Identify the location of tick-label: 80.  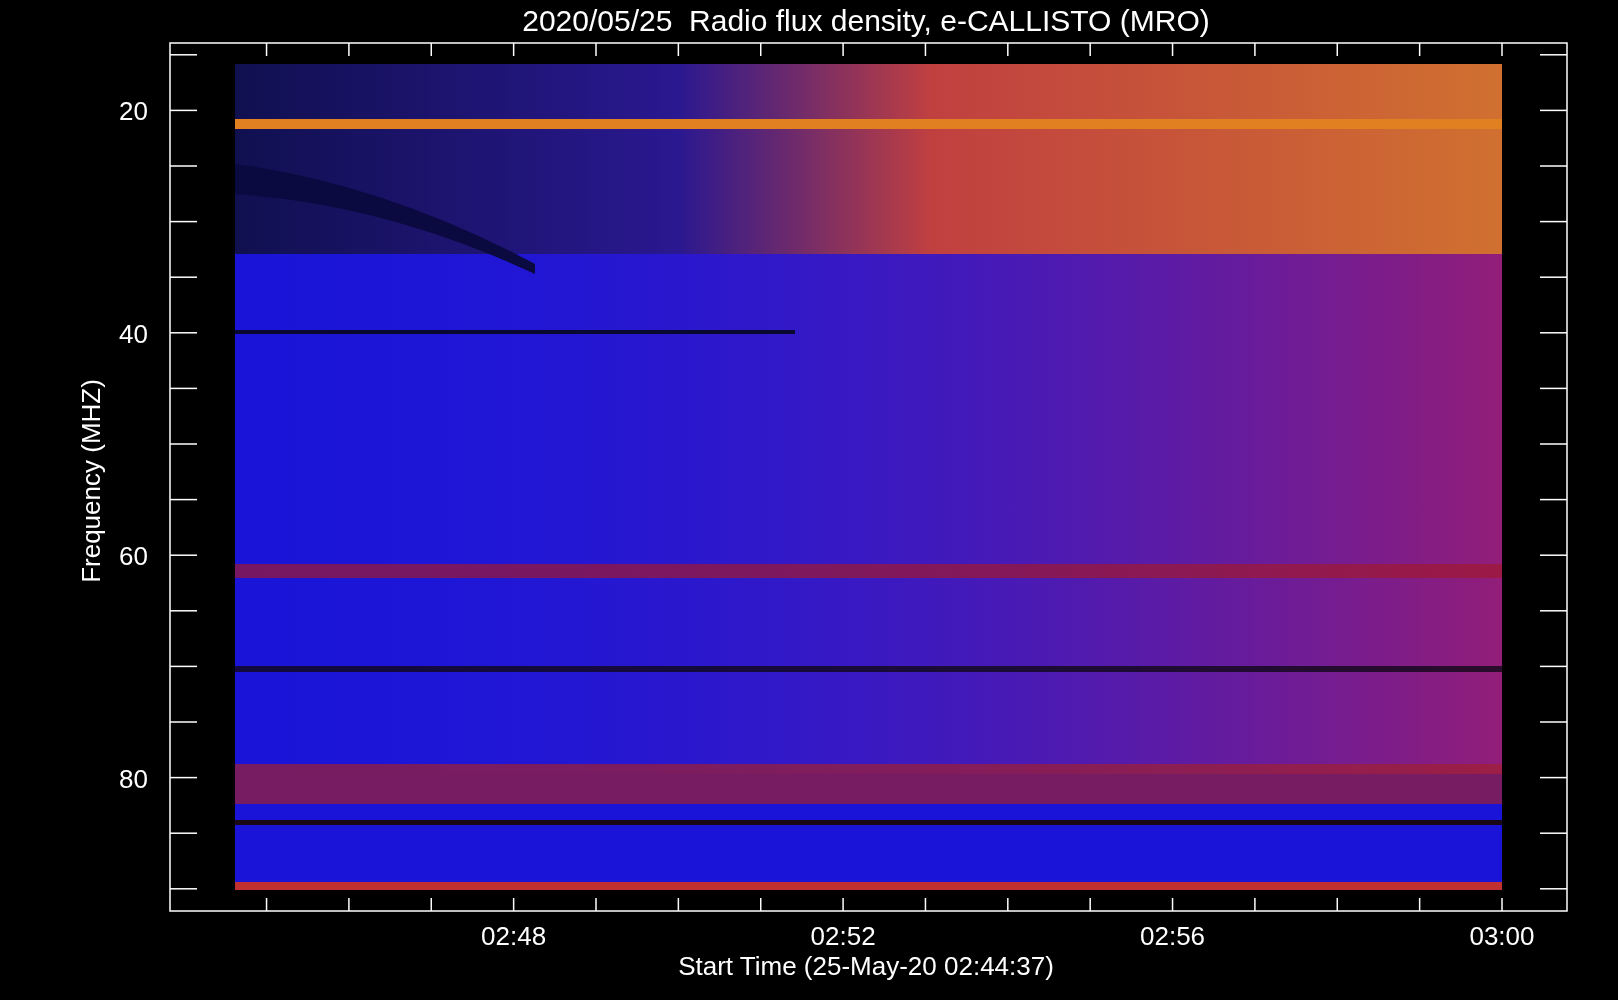
(133, 778).